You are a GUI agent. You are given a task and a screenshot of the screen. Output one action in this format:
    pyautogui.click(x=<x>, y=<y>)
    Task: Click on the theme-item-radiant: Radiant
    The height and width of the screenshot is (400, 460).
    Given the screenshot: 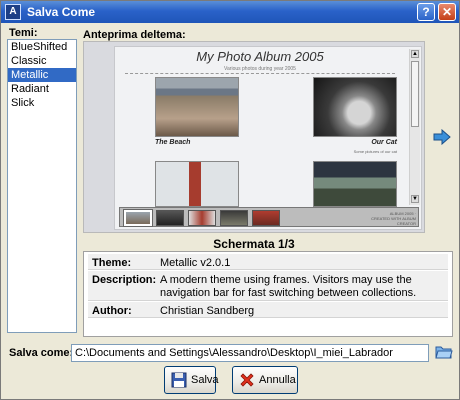 What is the action you would take?
    pyautogui.click(x=42, y=89)
    